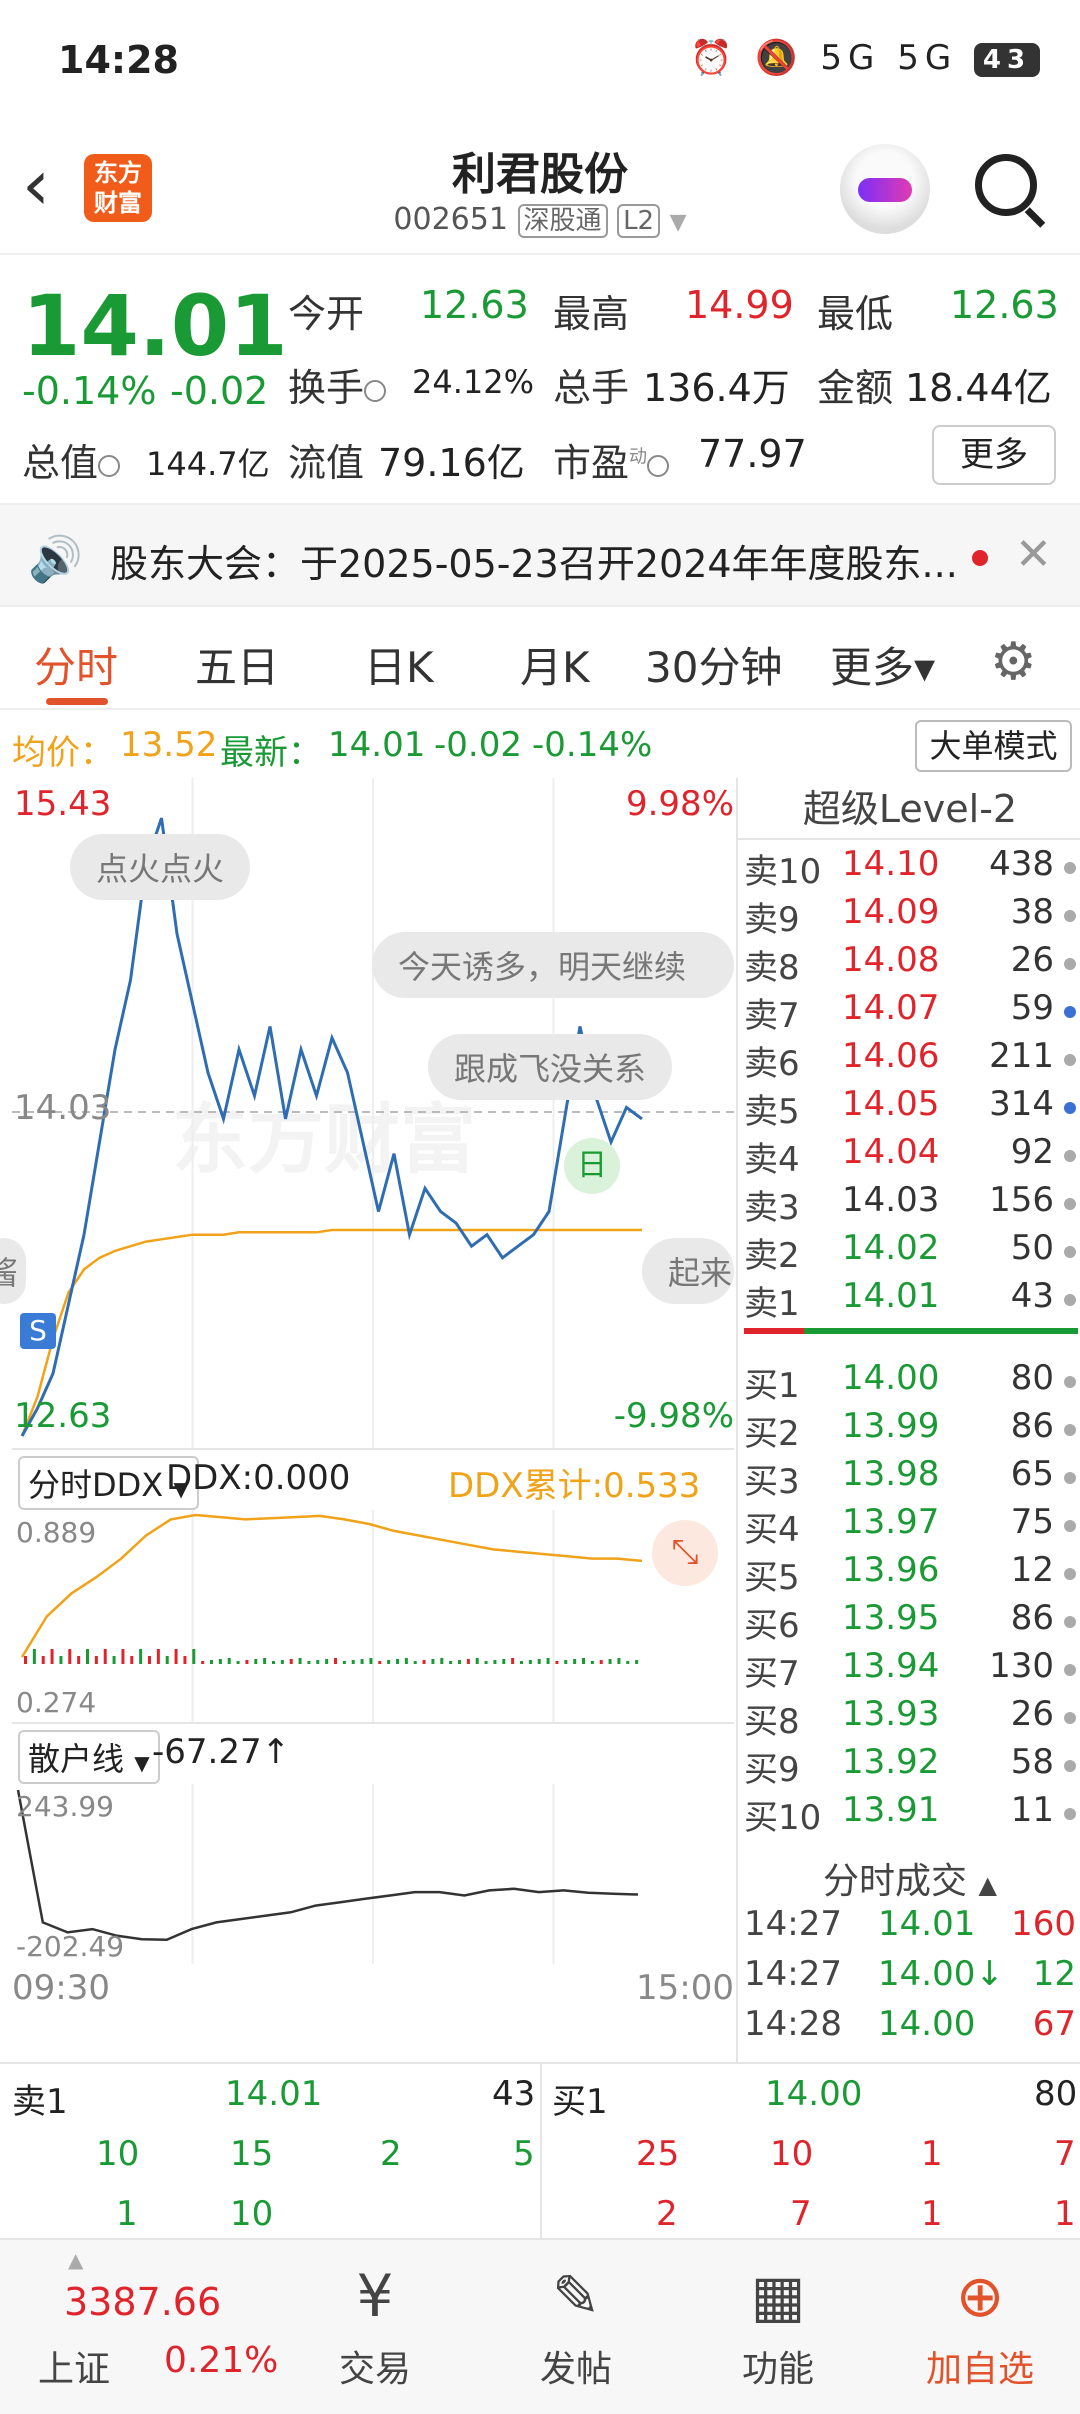 This screenshot has height=2414, width=1080. What do you see at coordinates (909, 916) in the screenshot?
I see `ask-row: 卖9 14.09 38` at bounding box center [909, 916].